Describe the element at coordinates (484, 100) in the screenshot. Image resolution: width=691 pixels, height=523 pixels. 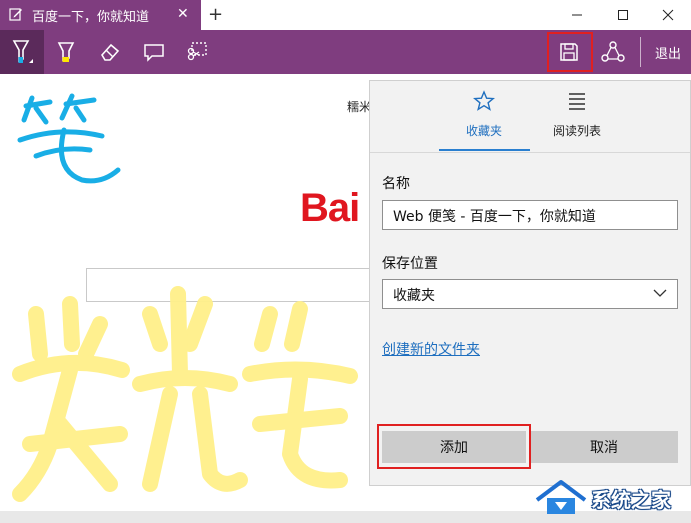
I see `star-icon` at that location.